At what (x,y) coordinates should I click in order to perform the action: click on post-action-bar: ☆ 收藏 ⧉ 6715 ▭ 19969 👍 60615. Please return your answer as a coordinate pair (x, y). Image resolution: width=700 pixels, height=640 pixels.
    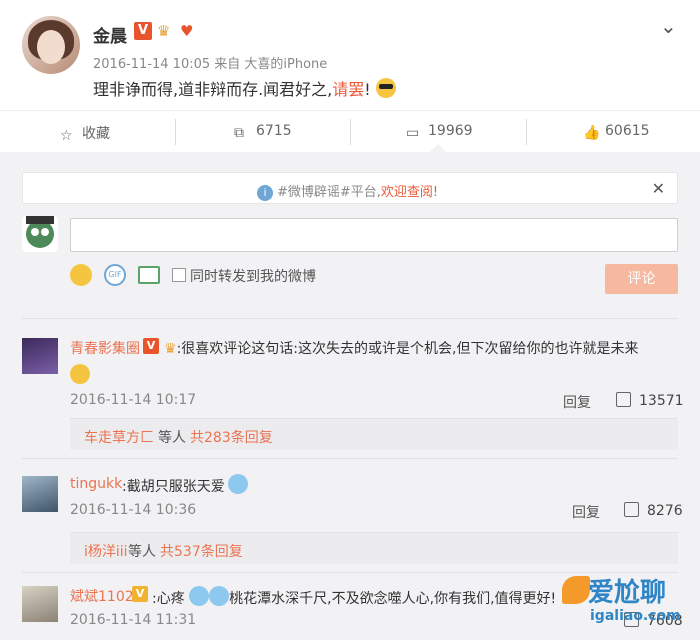
    Looking at the image, I should click on (350, 131).